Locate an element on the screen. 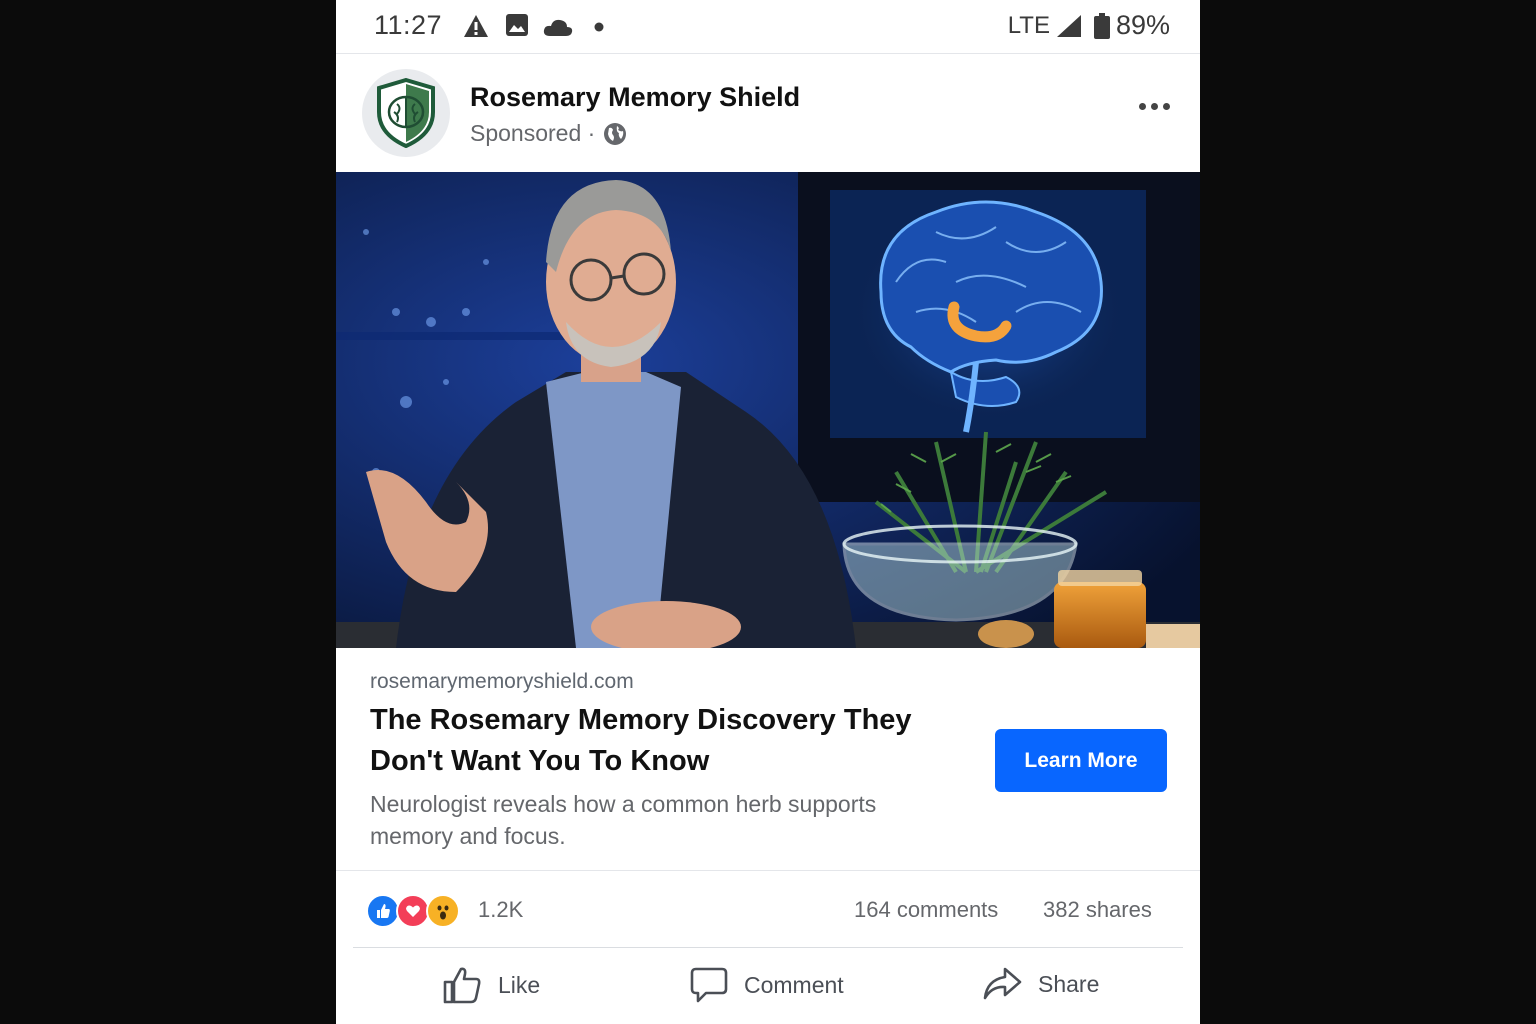 The image size is (1536, 1024). comment-button: Comment is located at coordinates (767, 985).